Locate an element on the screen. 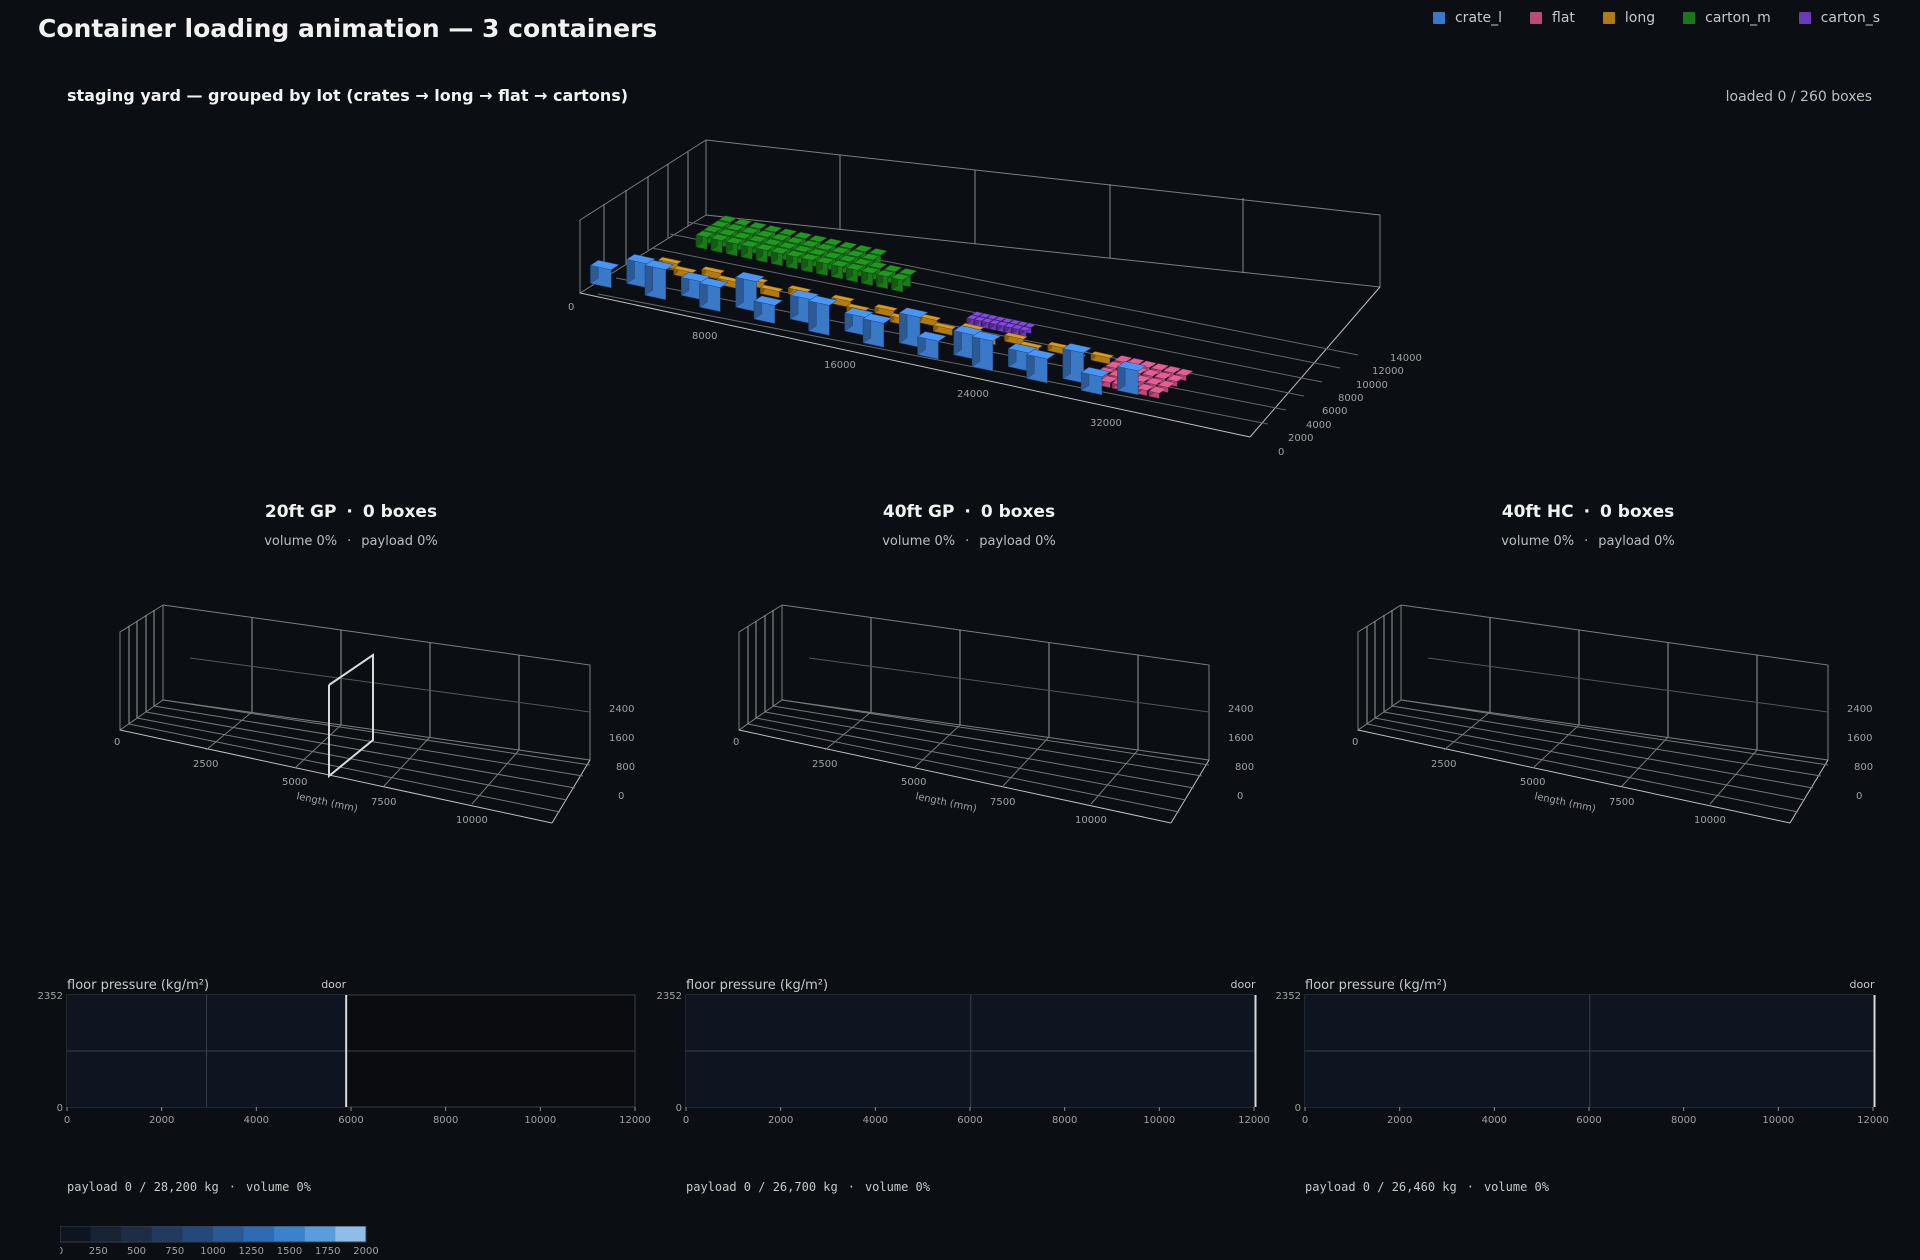 The width and height of the screenshot is (1920, 1260). container-frame-20ft is located at coordinates (355, 714).